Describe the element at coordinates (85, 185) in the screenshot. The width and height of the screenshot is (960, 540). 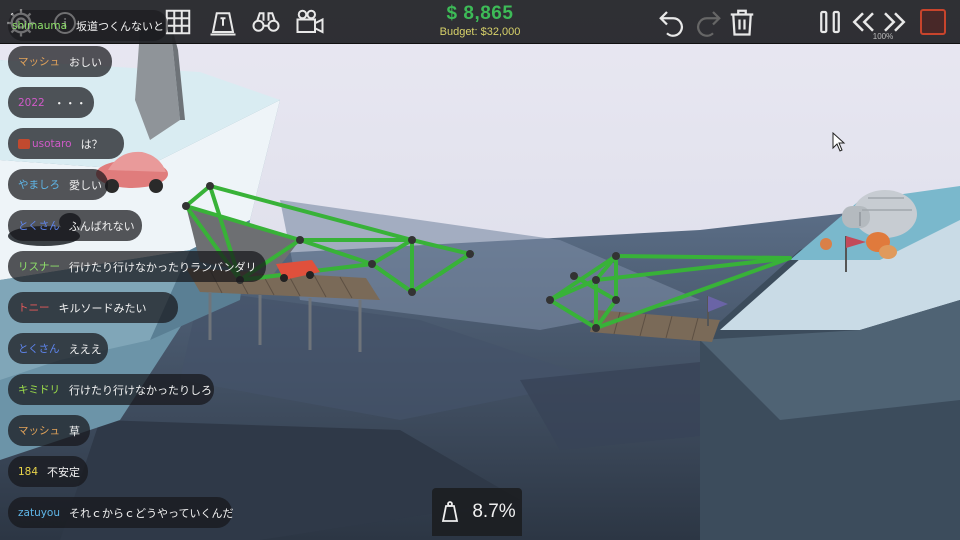
I see `chat-text: 愛しい` at that location.